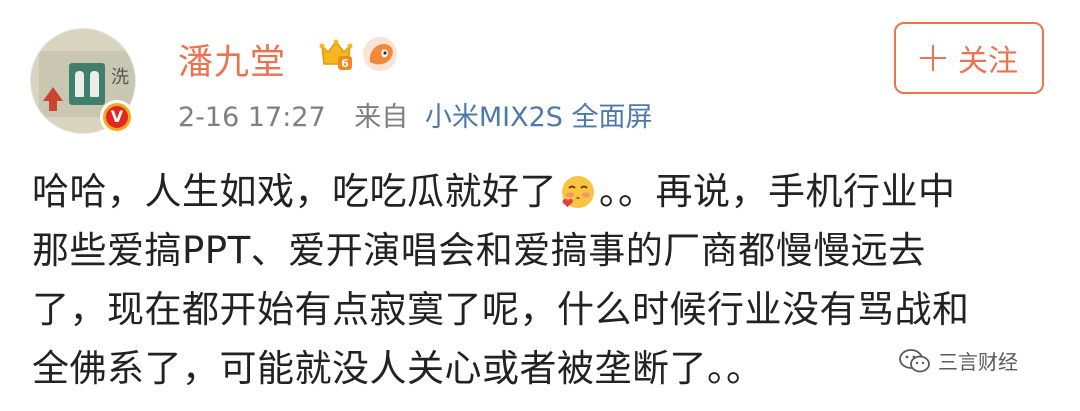 Image resolution: width=1080 pixels, height=411 pixels. Describe the element at coordinates (501, 309) in the screenshot. I see `post-line-3: 了，现在都开始有点寂寞了呢，什么时候行业没有骂战和` at that location.